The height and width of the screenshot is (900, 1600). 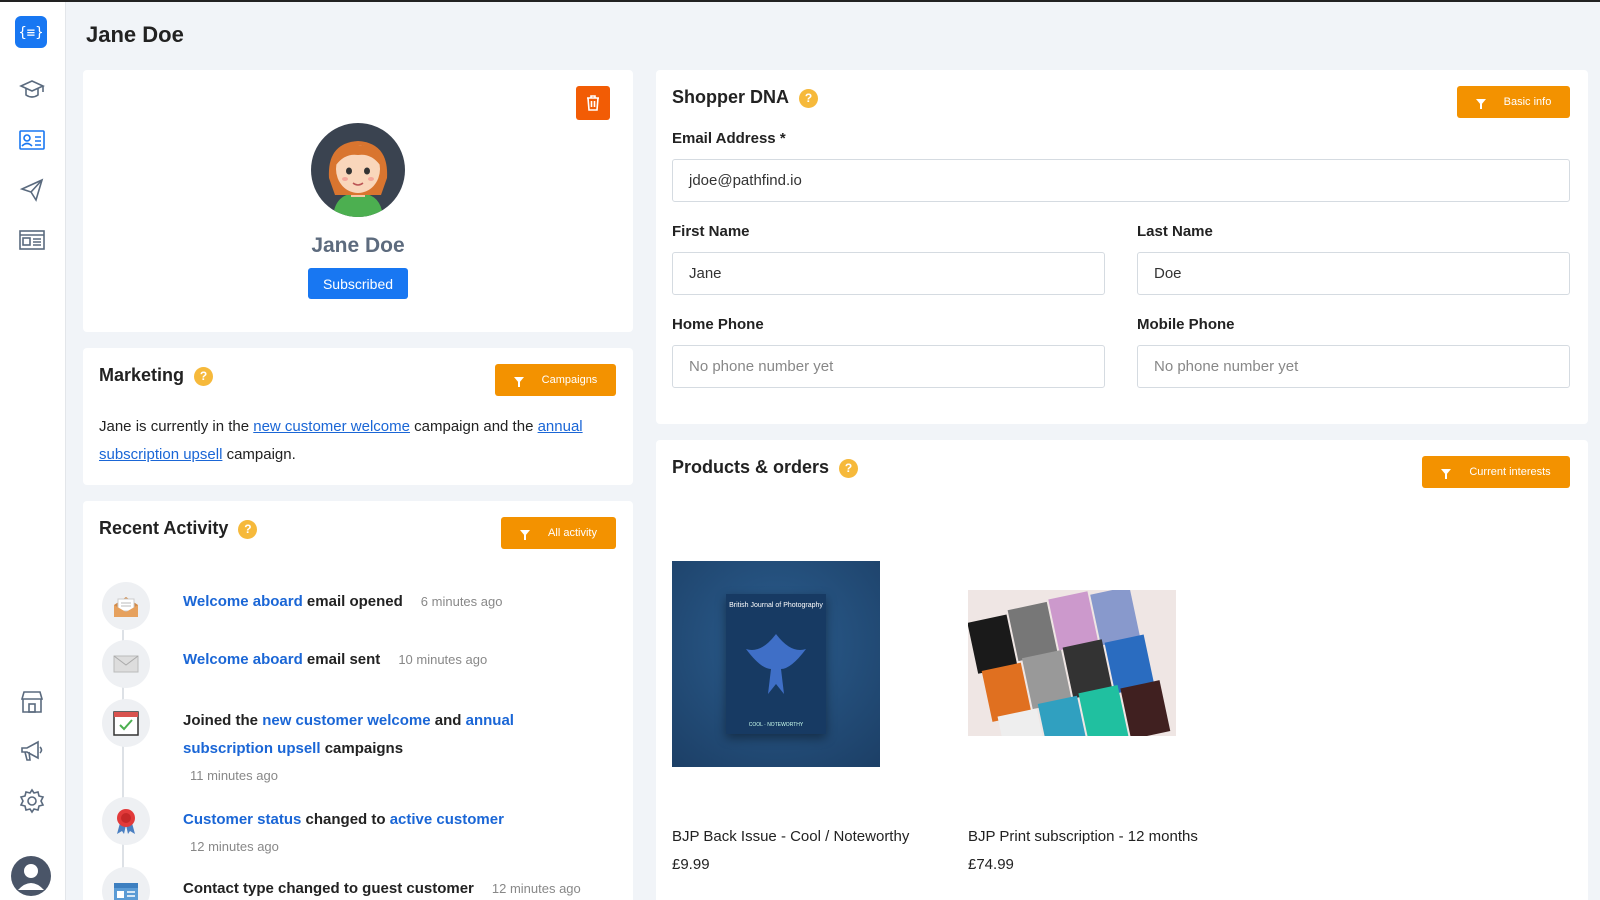 I want to click on bird-image, so click(x=776, y=664).